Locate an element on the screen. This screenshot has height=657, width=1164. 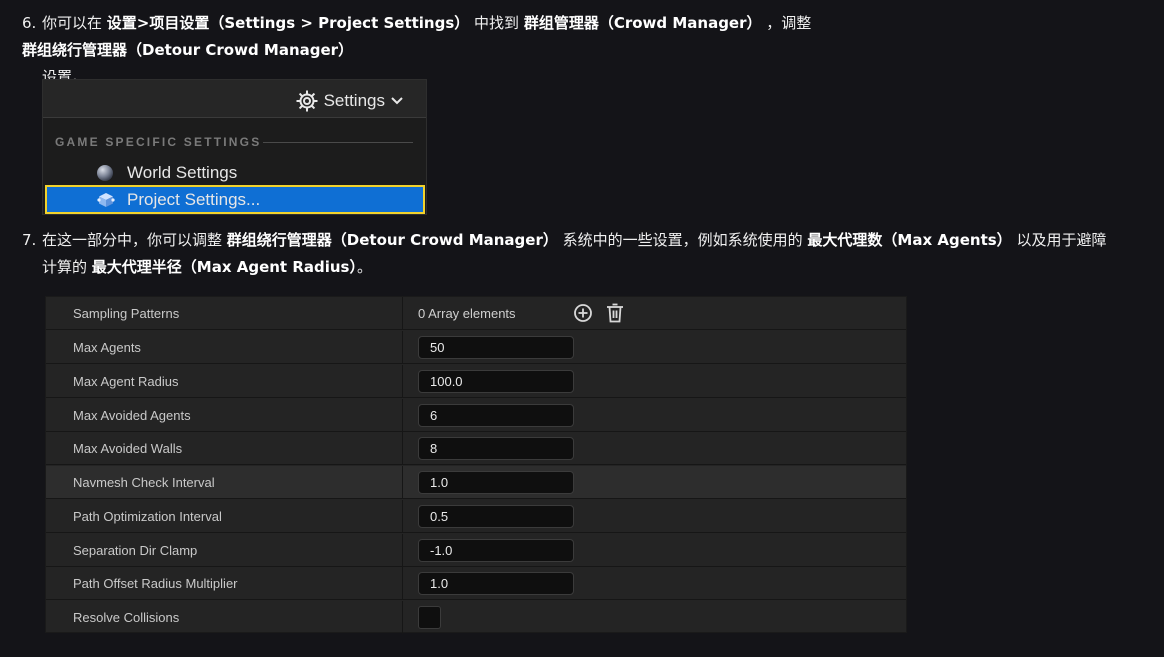
property-row-path-offset-radius-multiplier: Path Offset Radius Multiplier 1.0 is located at coordinates (476, 583).